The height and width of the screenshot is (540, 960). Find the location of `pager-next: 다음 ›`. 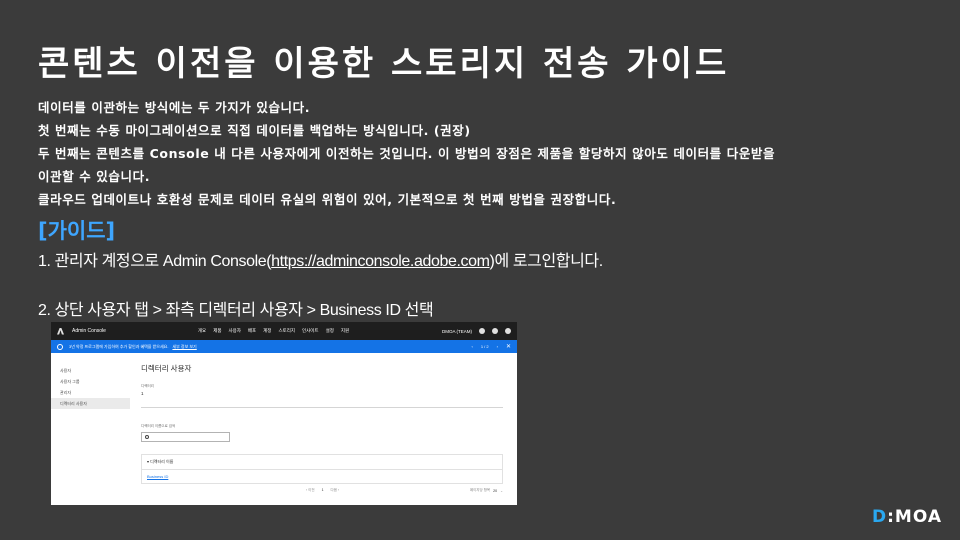

pager-next: 다음 › is located at coordinates (335, 490).